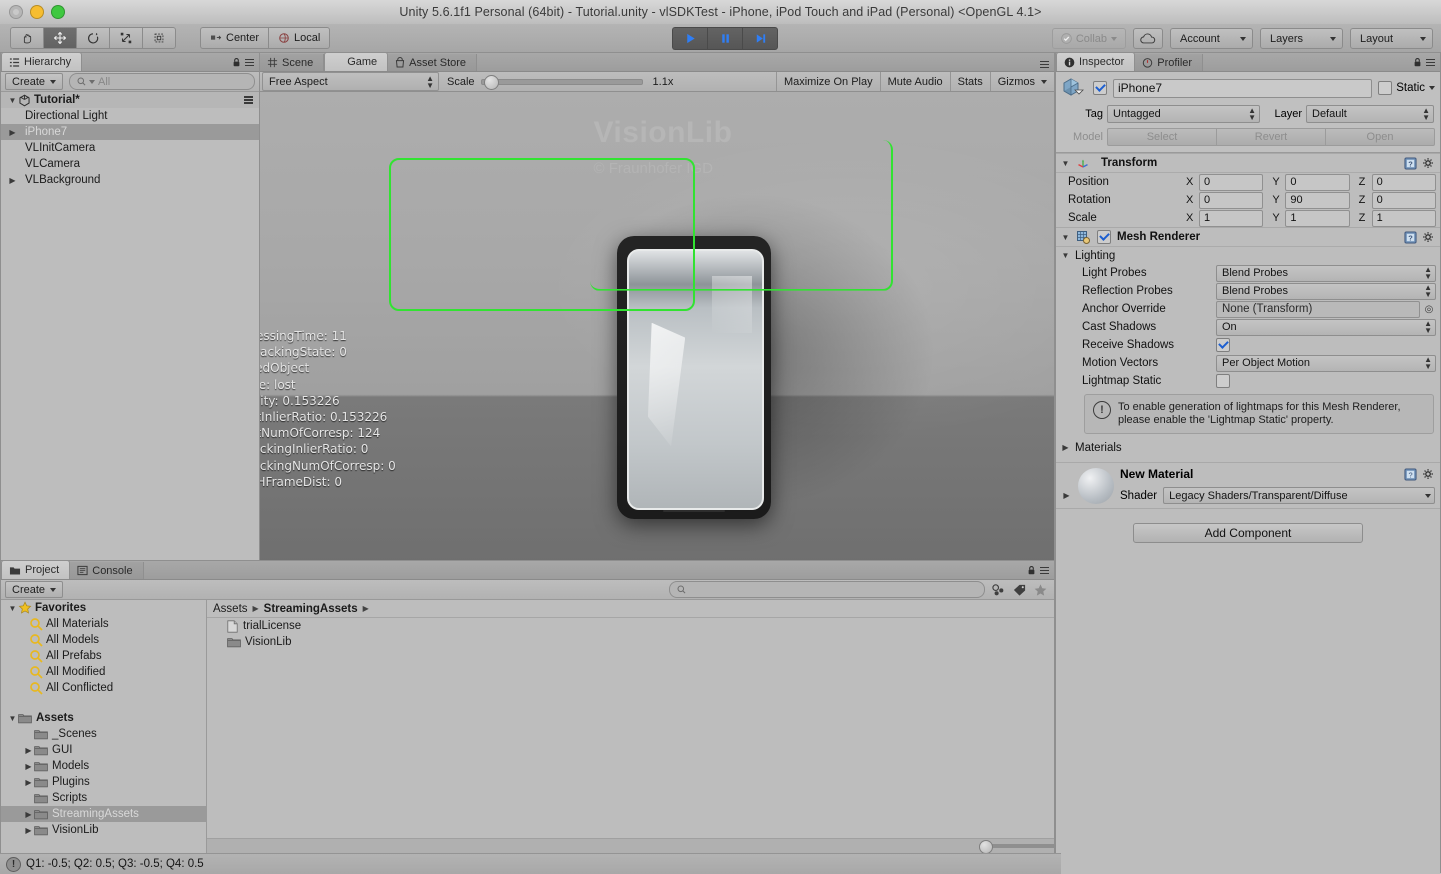 This screenshot has width=1441, height=874. Describe the element at coordinates (103, 656) in the screenshot. I see `favorite-item: All Prefabs` at that location.